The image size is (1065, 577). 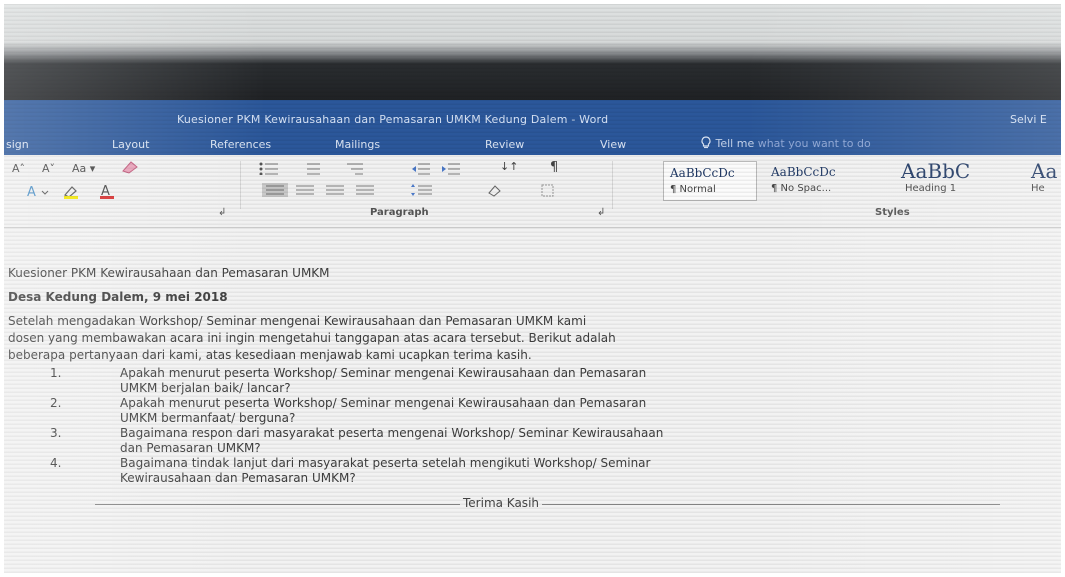 What do you see at coordinates (555, 190) in the screenshot?
I see `borders-icon` at bounding box center [555, 190].